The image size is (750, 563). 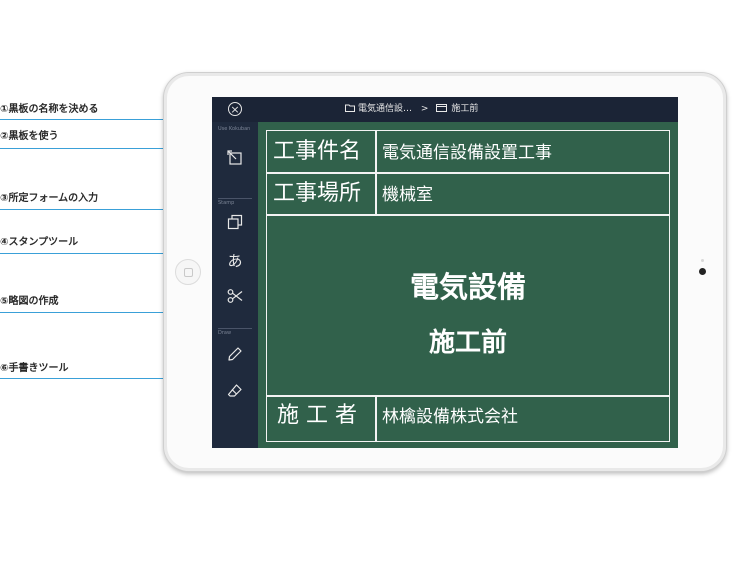 I want to click on annotation-label: ④スタンプツール, so click(x=39, y=242).